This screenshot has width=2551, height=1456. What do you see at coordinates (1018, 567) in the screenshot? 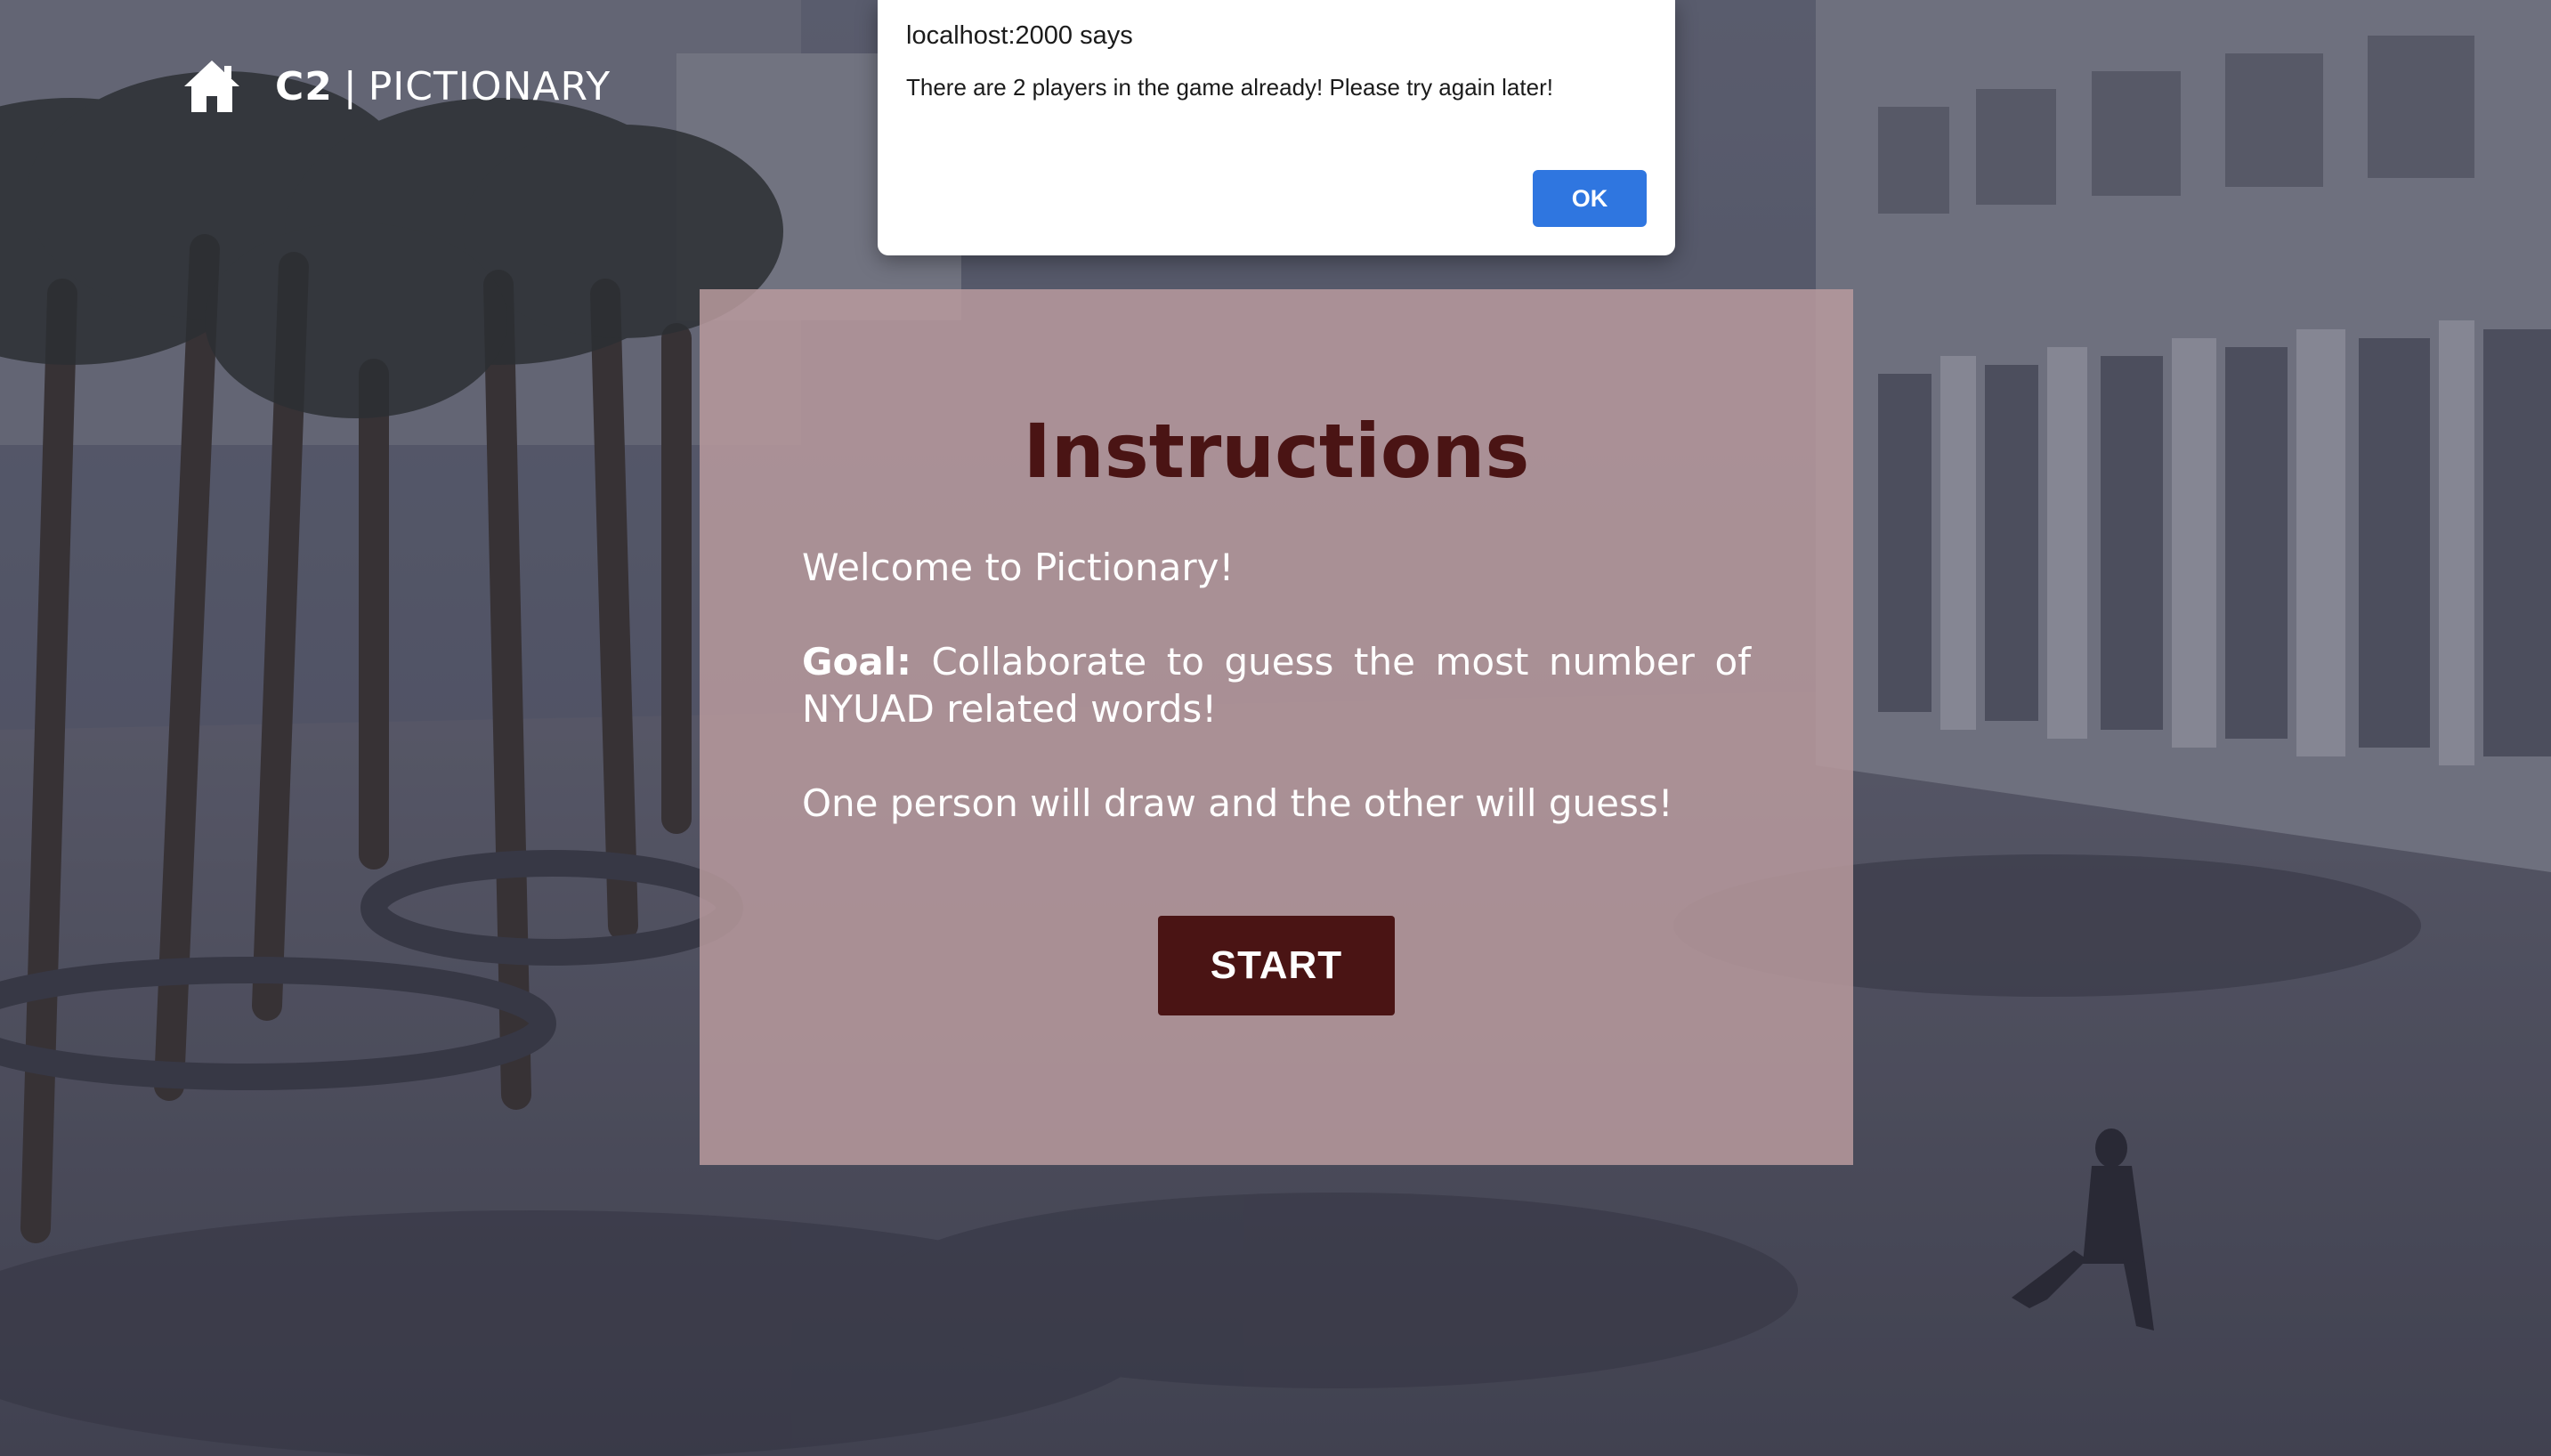
I see `welcome-text: Welcome to Pictionary!` at bounding box center [1018, 567].